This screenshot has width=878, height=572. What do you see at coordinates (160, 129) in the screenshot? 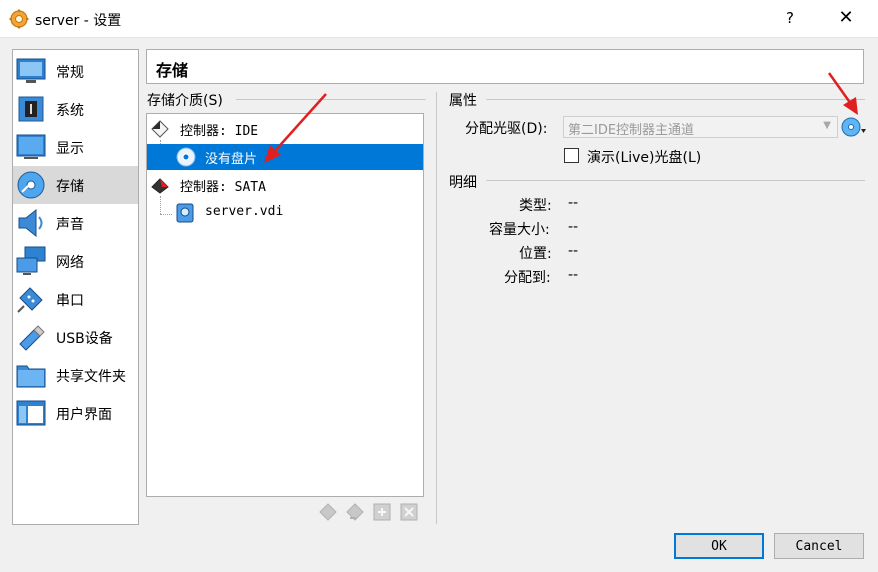
I see `ide-controller-icon` at bounding box center [160, 129].